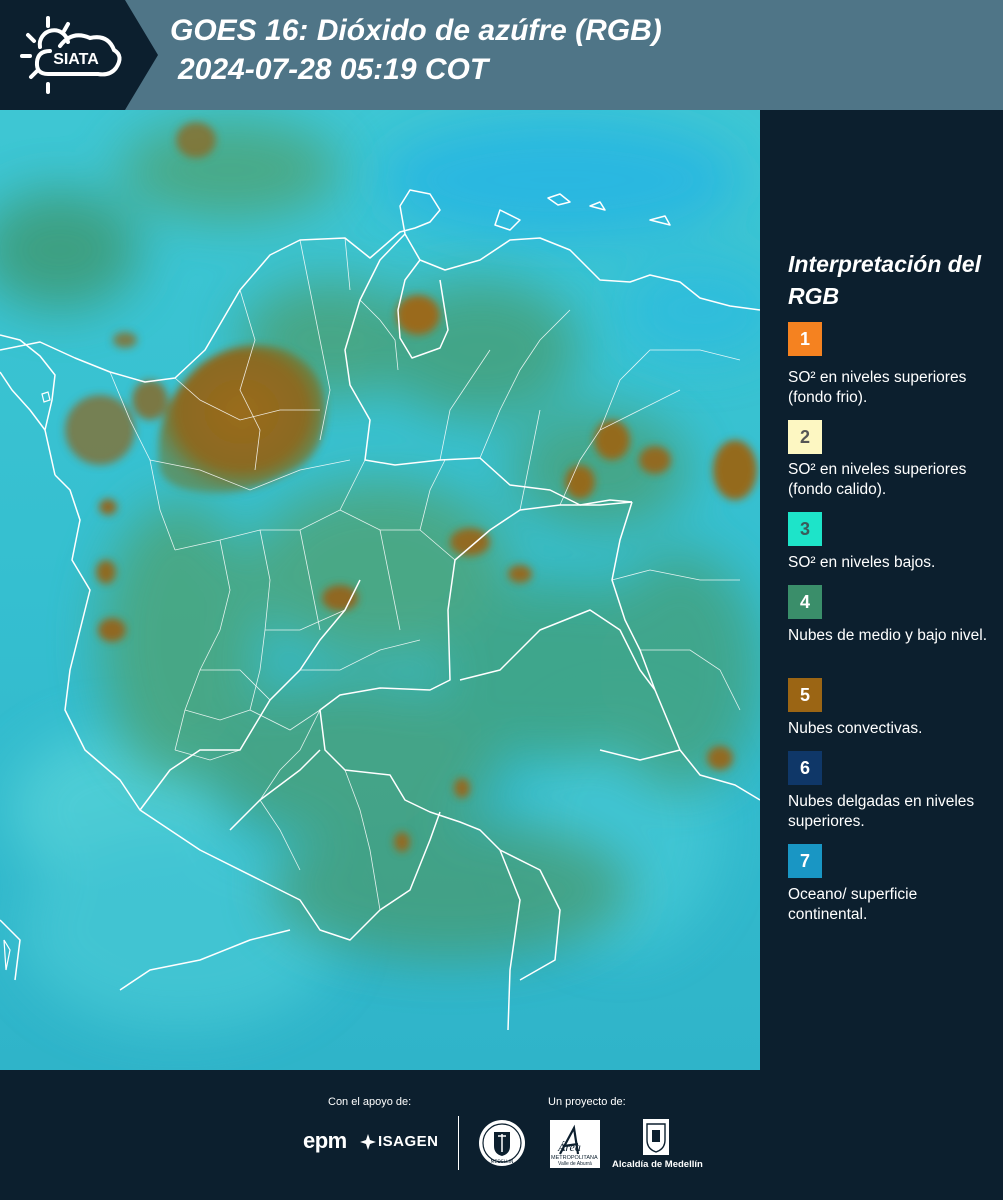 The height and width of the screenshot is (1200, 1003). What do you see at coordinates (877, 387) in the screenshot?
I see `legend-label-1: SO² en niveles superiores (fondo frio).` at bounding box center [877, 387].